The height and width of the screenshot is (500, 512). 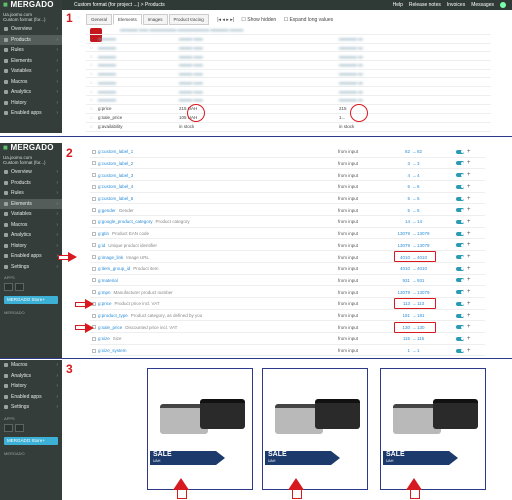 I want to click on invoices-link: Invoices, so click(x=456, y=5).